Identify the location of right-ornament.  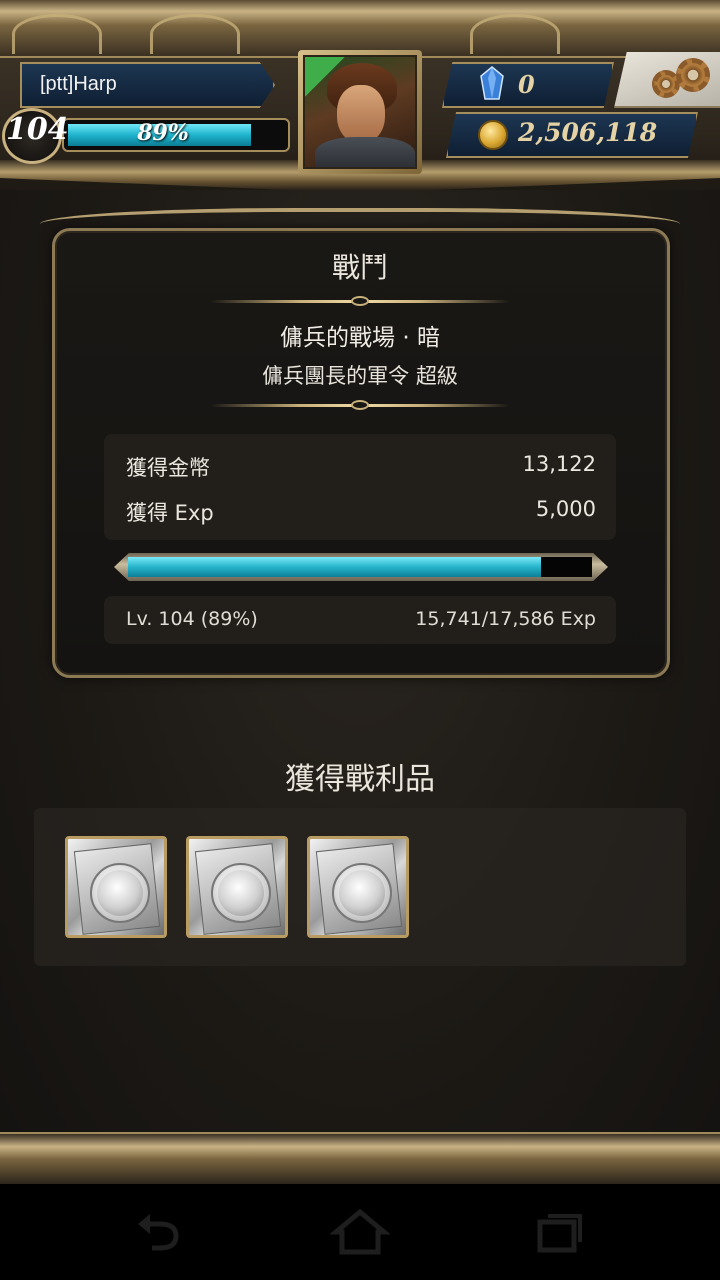
(515, 34).